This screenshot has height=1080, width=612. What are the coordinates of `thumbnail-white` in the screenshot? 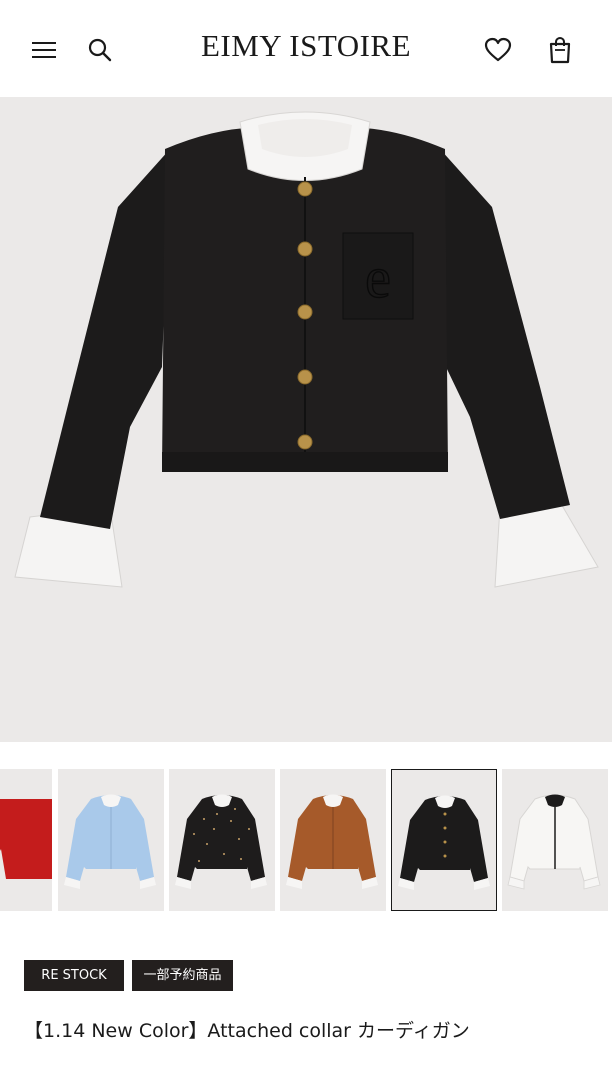 It's located at (555, 840).